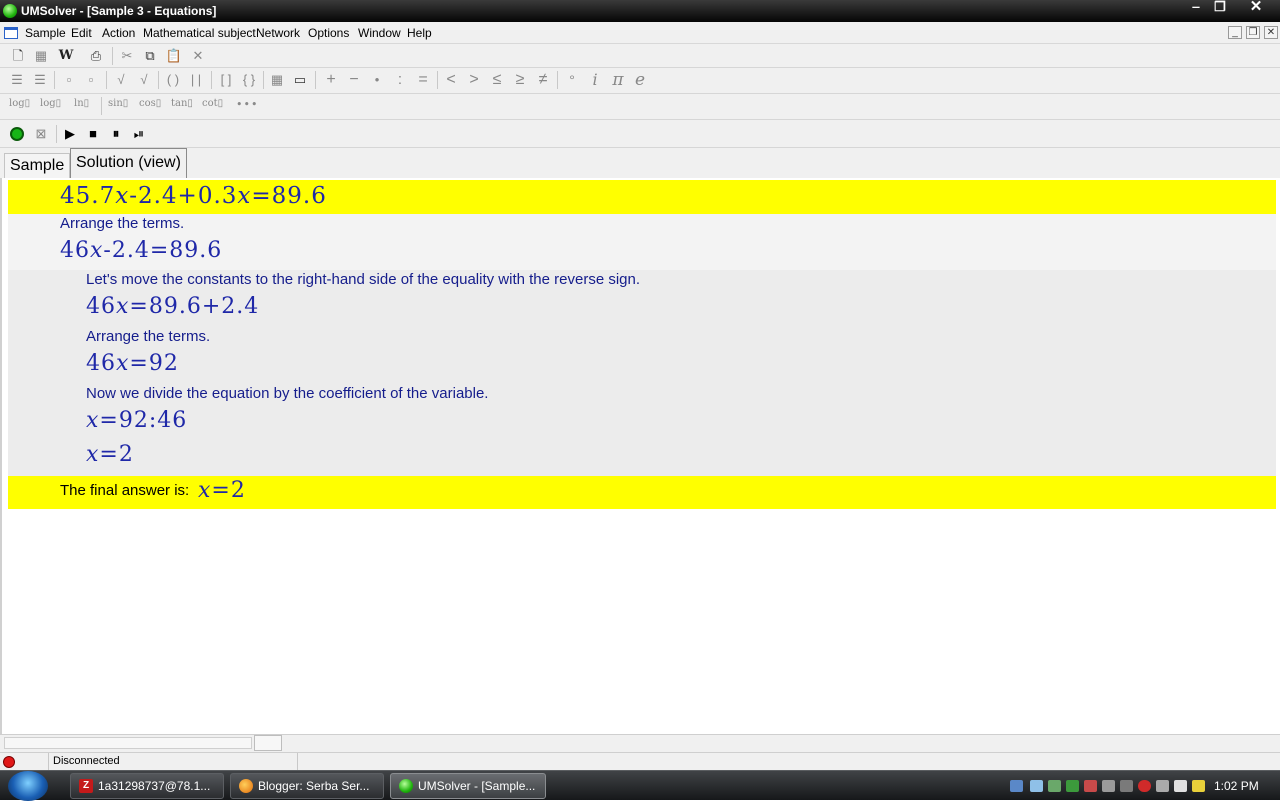  I want to click on menu-help: Help, so click(419, 33).